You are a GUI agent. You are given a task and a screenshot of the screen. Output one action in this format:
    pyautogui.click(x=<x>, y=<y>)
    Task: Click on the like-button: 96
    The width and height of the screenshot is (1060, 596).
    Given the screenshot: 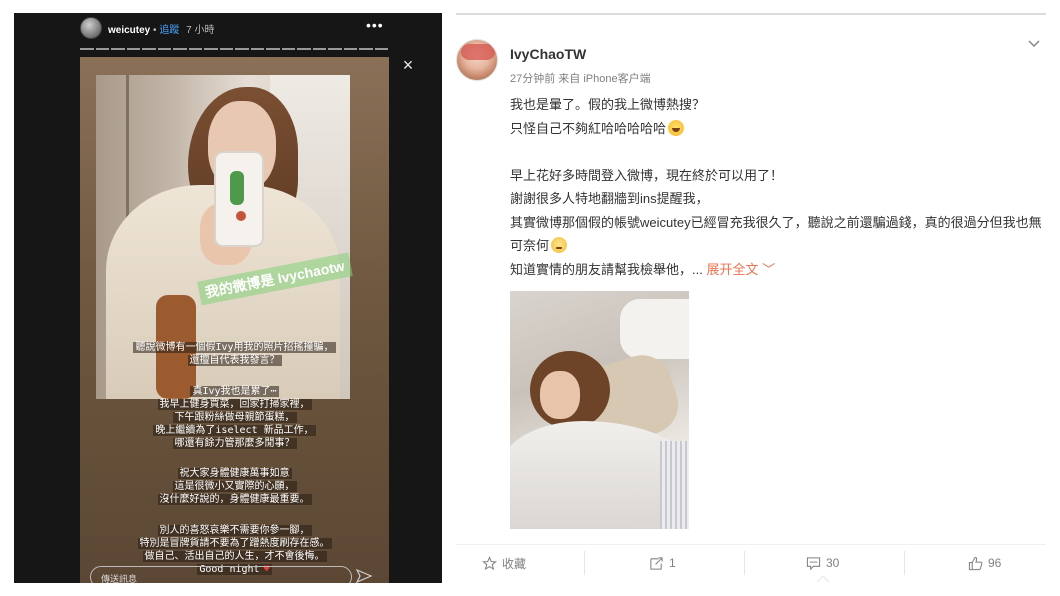 What is the action you would take?
    pyautogui.click(x=984, y=563)
    